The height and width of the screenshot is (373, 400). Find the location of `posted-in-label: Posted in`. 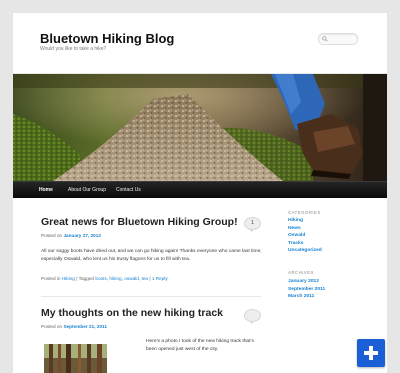

posted-in-label: Posted in is located at coordinates (51, 278).